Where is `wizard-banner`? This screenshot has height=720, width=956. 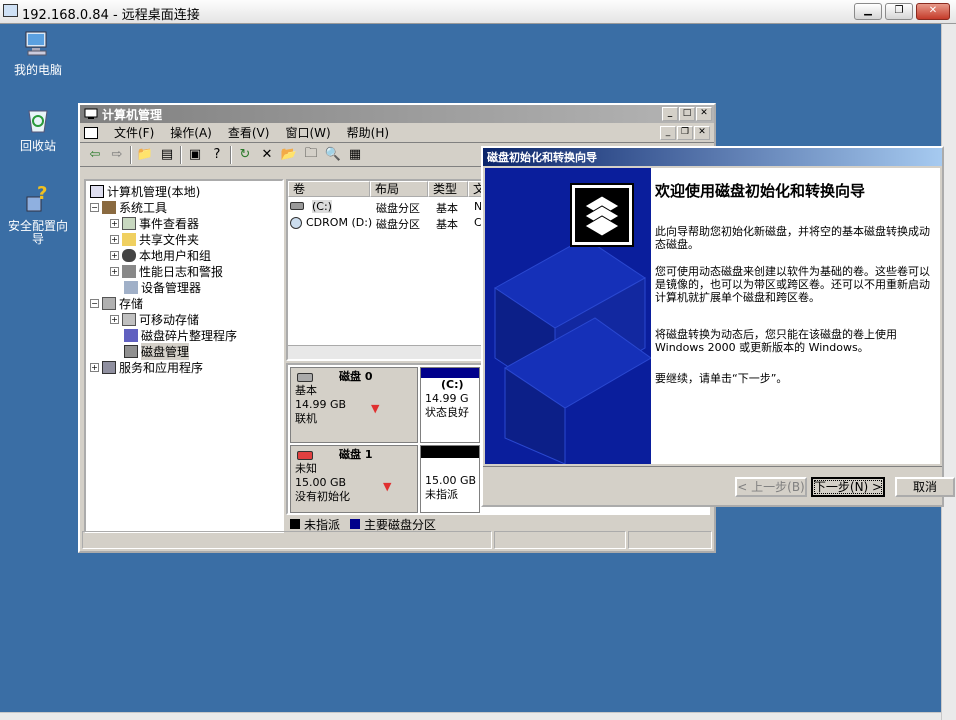
wizard-banner is located at coordinates (568, 316).